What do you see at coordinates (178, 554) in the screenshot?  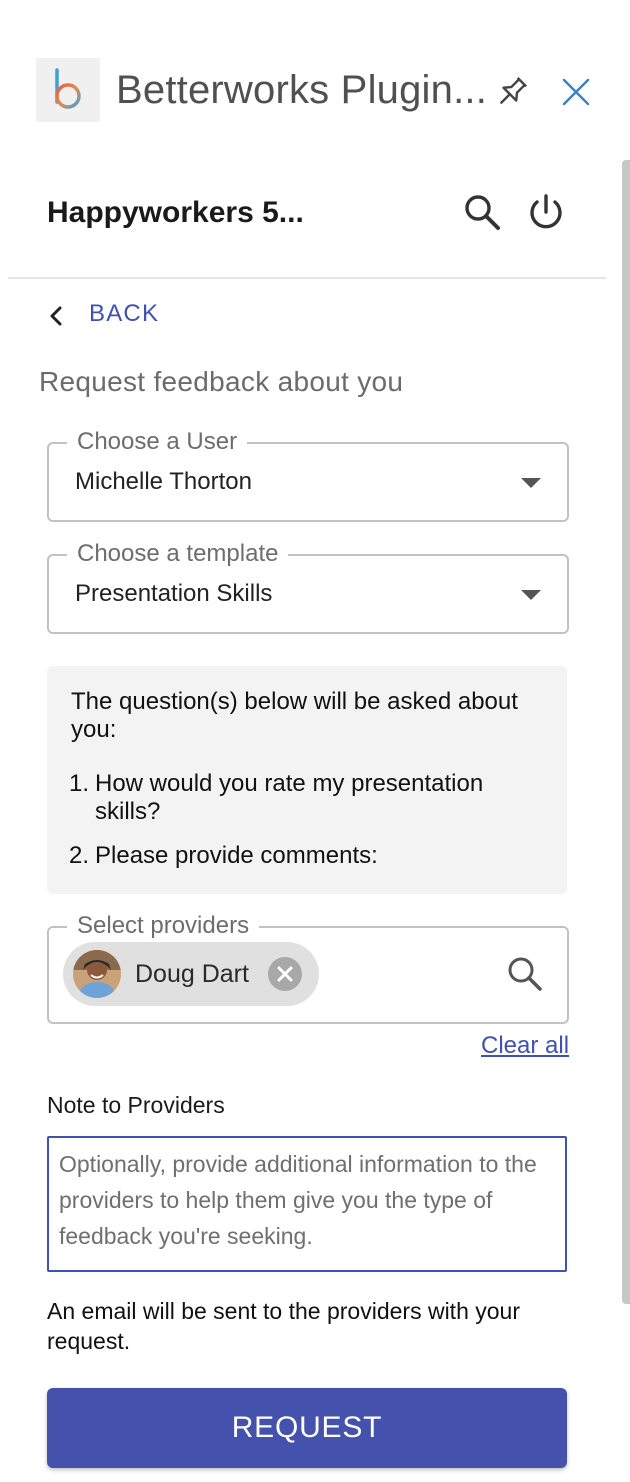 I see `choose-template-label: Choose a template` at bounding box center [178, 554].